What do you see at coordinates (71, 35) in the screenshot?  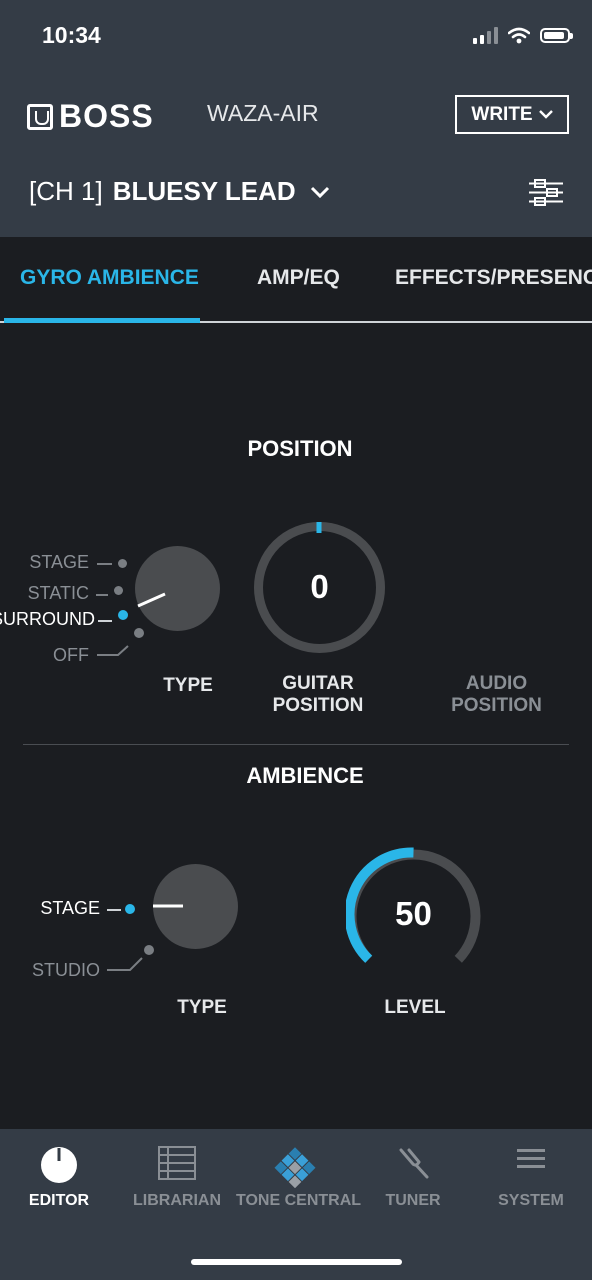 I see `status-time: 10:34` at bounding box center [71, 35].